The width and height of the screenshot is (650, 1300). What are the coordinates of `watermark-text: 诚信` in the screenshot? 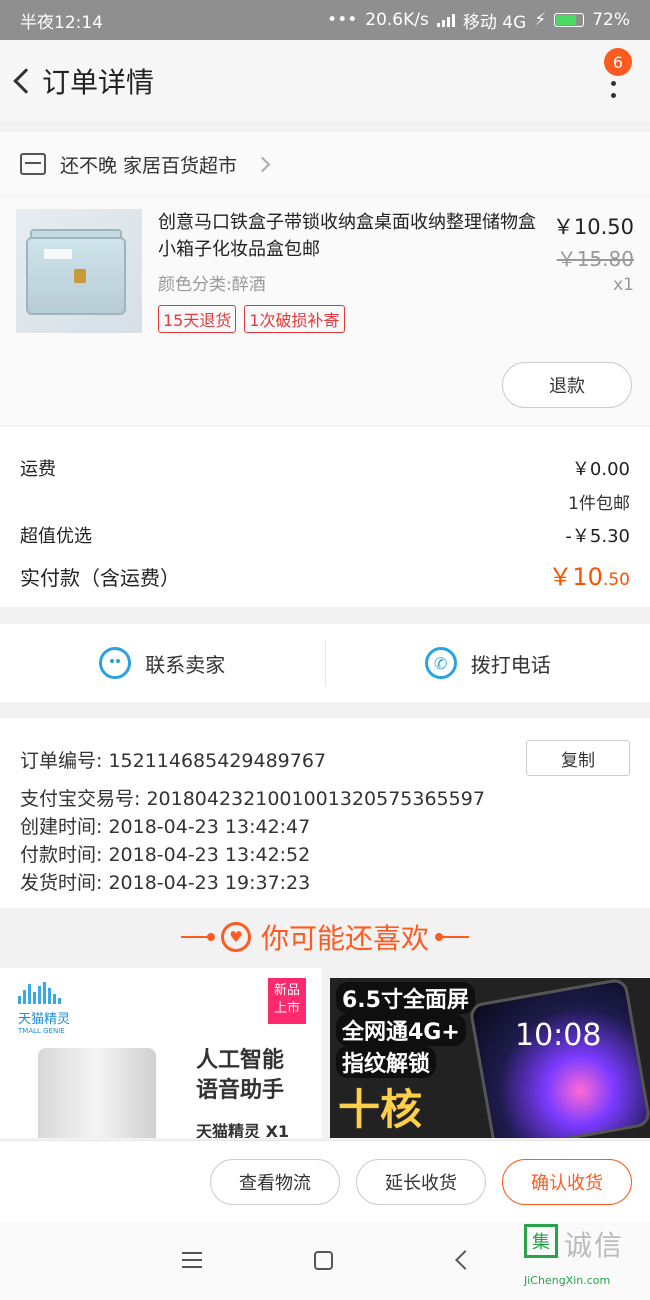 It's located at (594, 1245).